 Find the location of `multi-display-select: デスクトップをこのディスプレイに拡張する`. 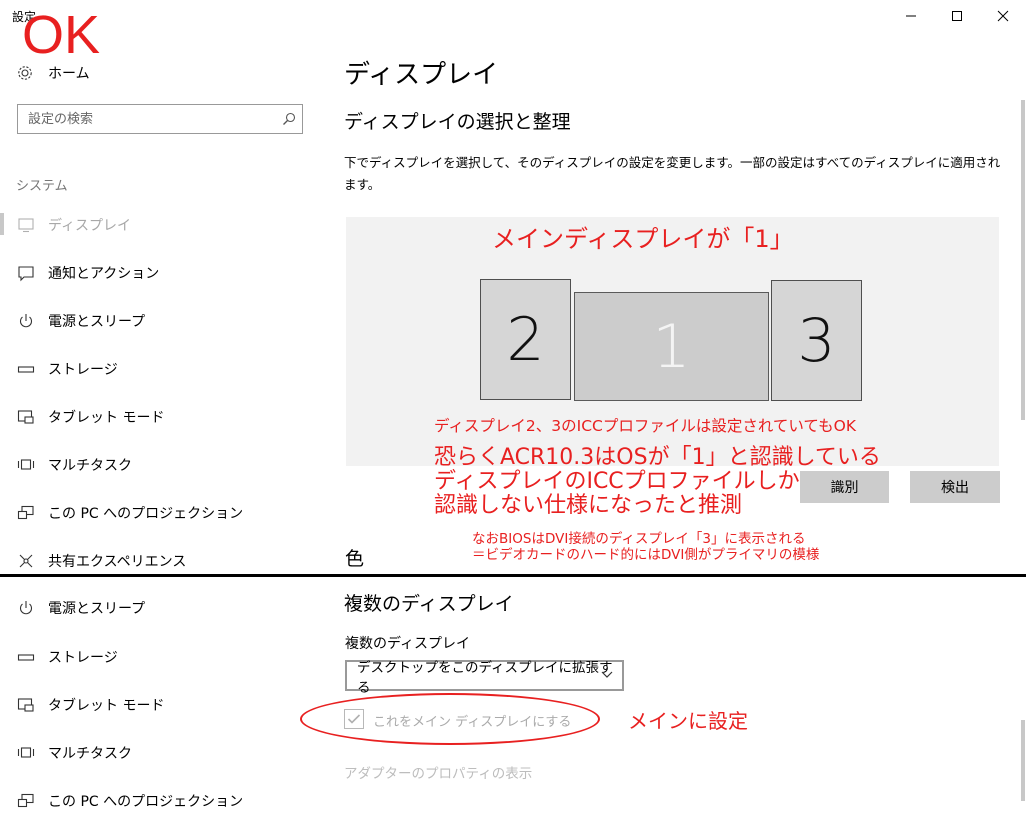

multi-display-select: デスクトップをこのディスプレイに拡張する is located at coordinates (484, 678).